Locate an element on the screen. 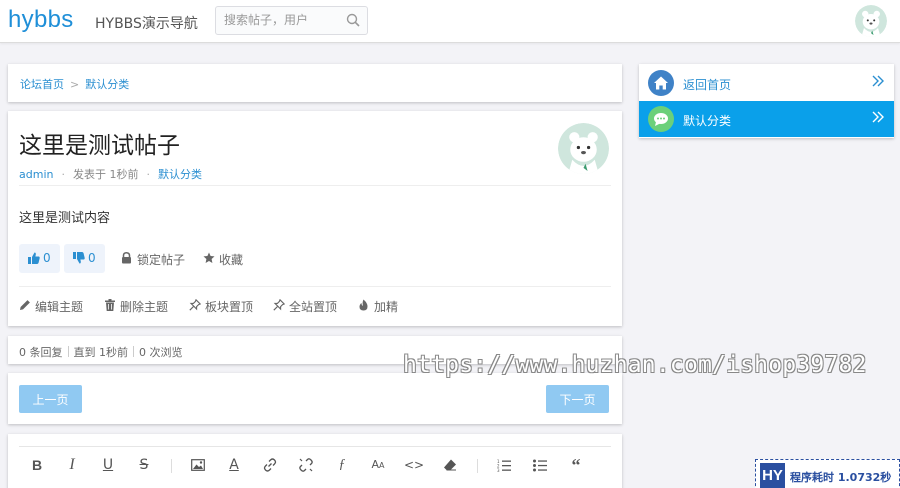  font-family-icon: ƒ is located at coordinates (342, 465).